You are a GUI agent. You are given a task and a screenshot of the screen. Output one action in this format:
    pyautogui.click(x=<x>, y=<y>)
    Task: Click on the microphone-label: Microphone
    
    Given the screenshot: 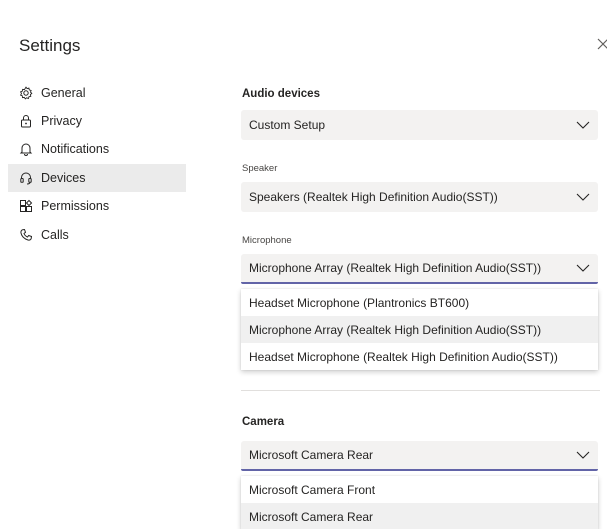 What is the action you would take?
    pyautogui.click(x=267, y=240)
    